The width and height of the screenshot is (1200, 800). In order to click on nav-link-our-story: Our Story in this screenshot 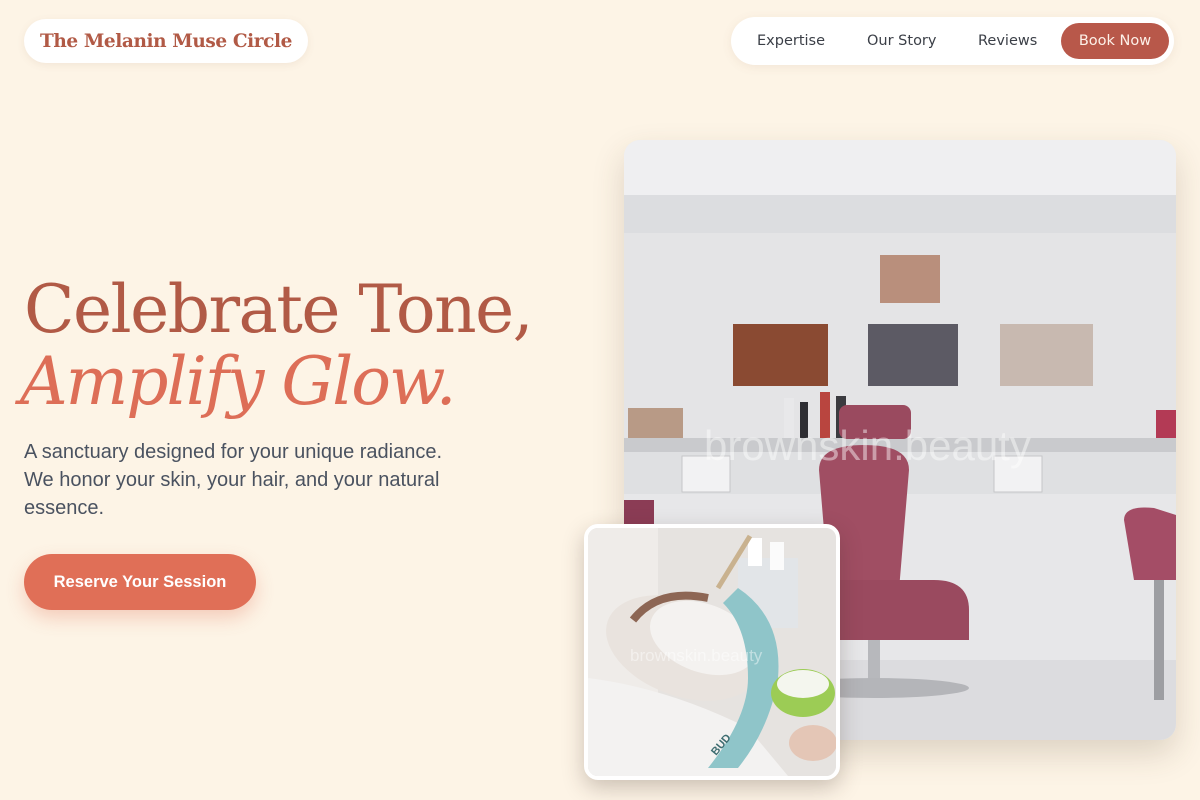, I will do `click(901, 41)`.